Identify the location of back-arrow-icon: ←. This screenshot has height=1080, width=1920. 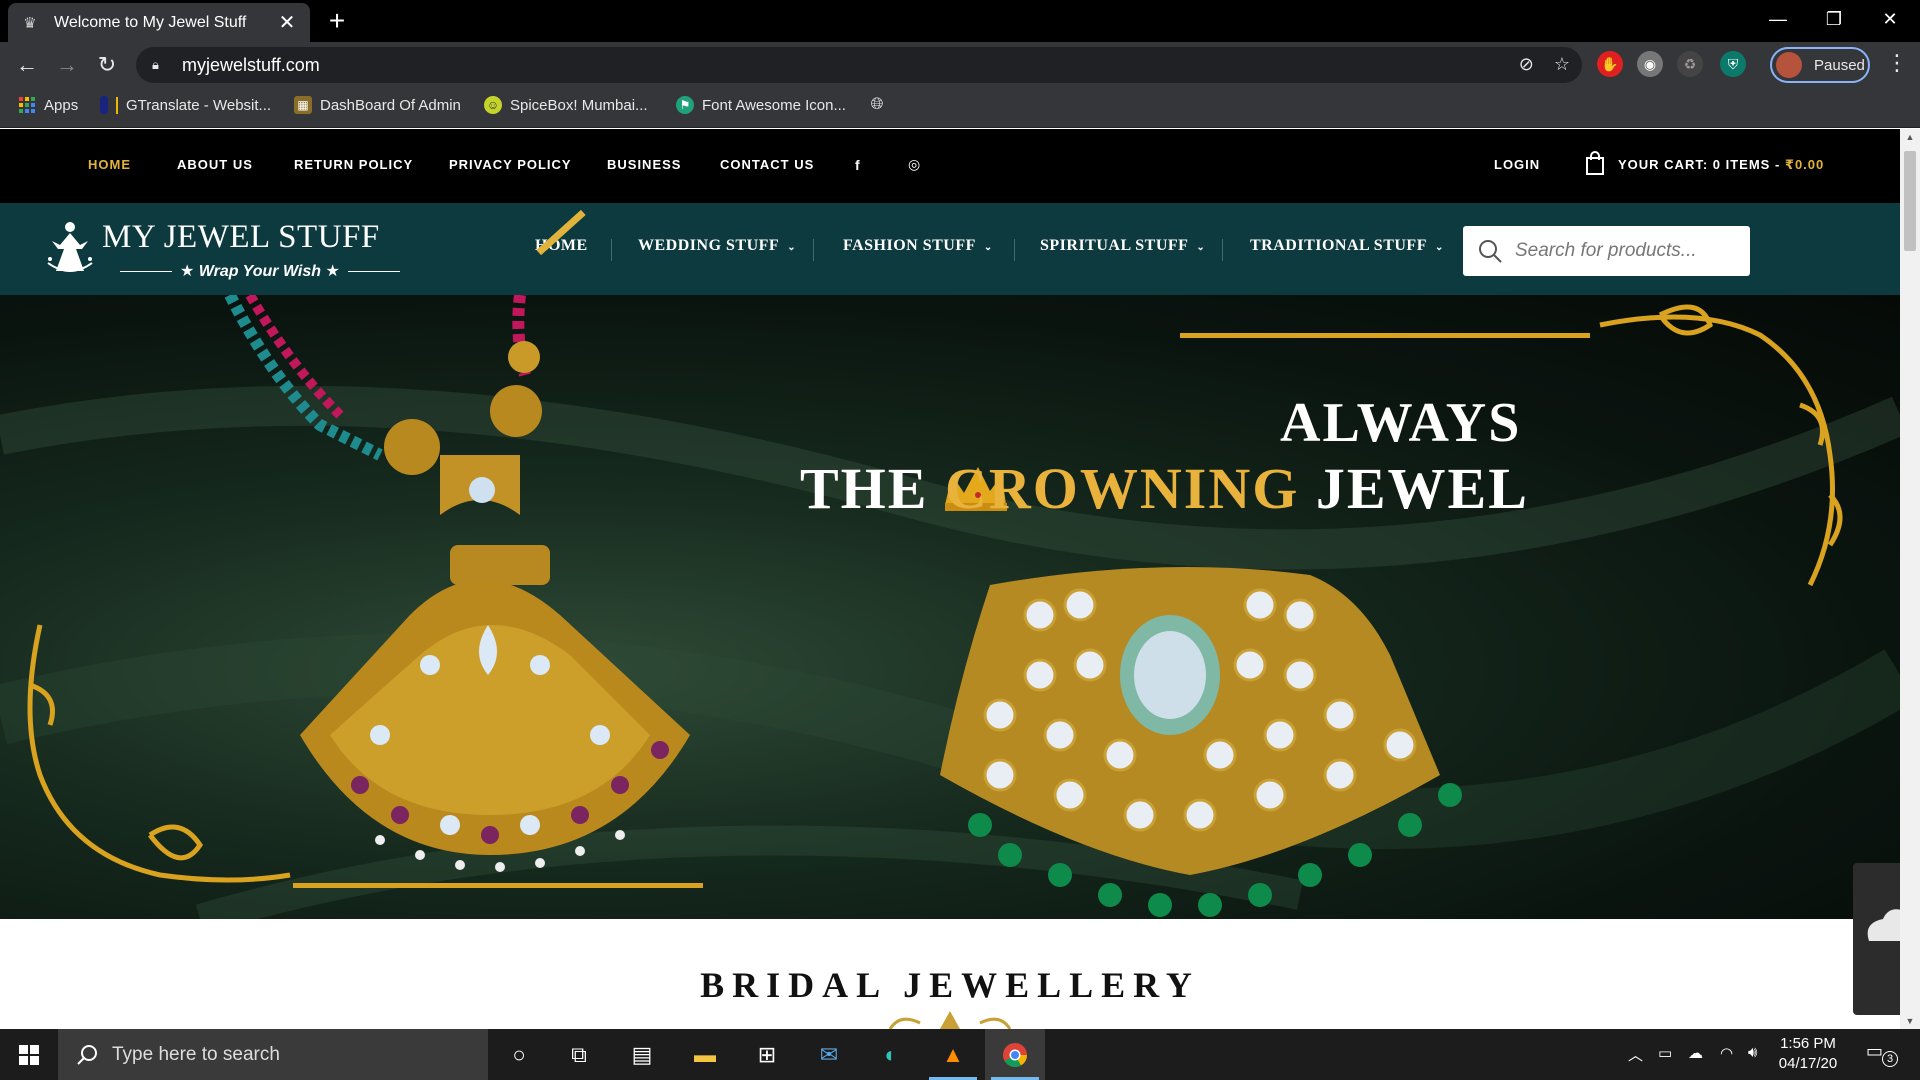
(27, 65).